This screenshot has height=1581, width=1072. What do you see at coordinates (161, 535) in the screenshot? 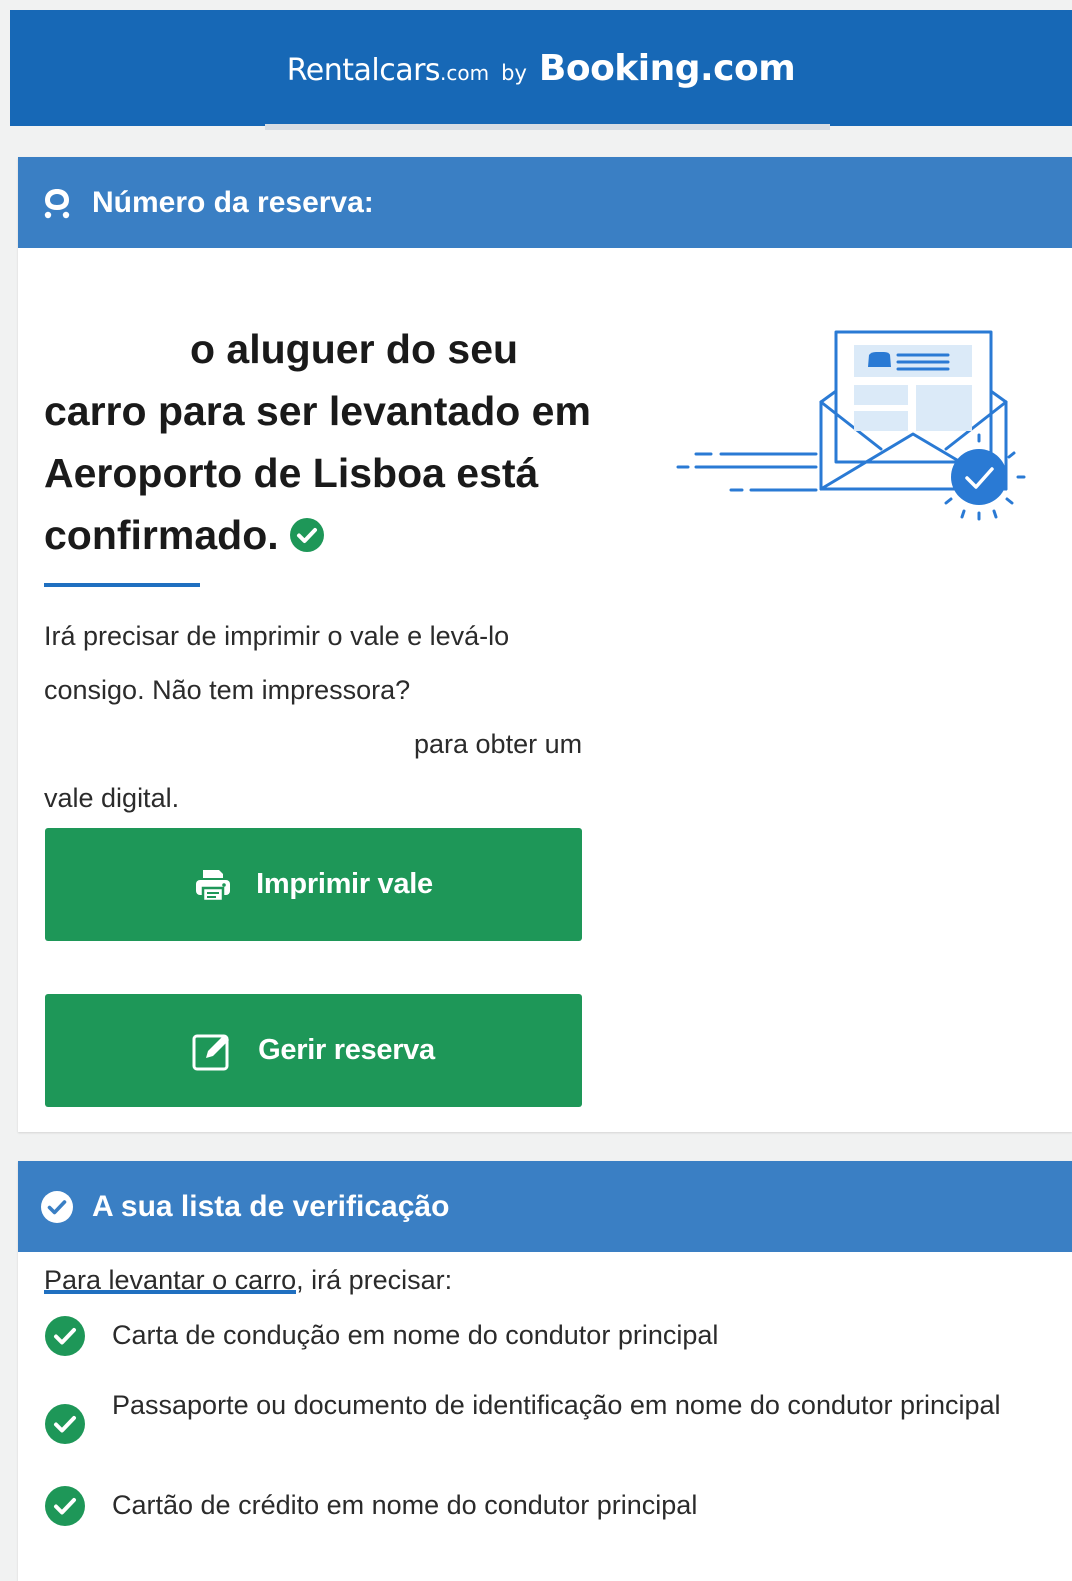
I see `title-line-4: confirmado.` at bounding box center [161, 535].